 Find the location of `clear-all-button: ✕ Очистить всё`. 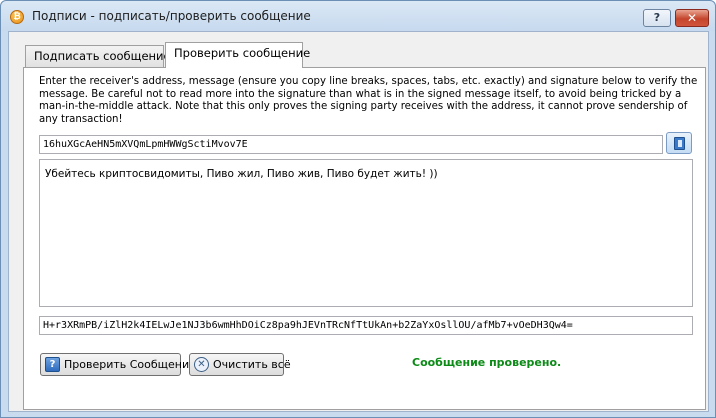

clear-all-button: ✕ Очистить всё is located at coordinates (240, 364).